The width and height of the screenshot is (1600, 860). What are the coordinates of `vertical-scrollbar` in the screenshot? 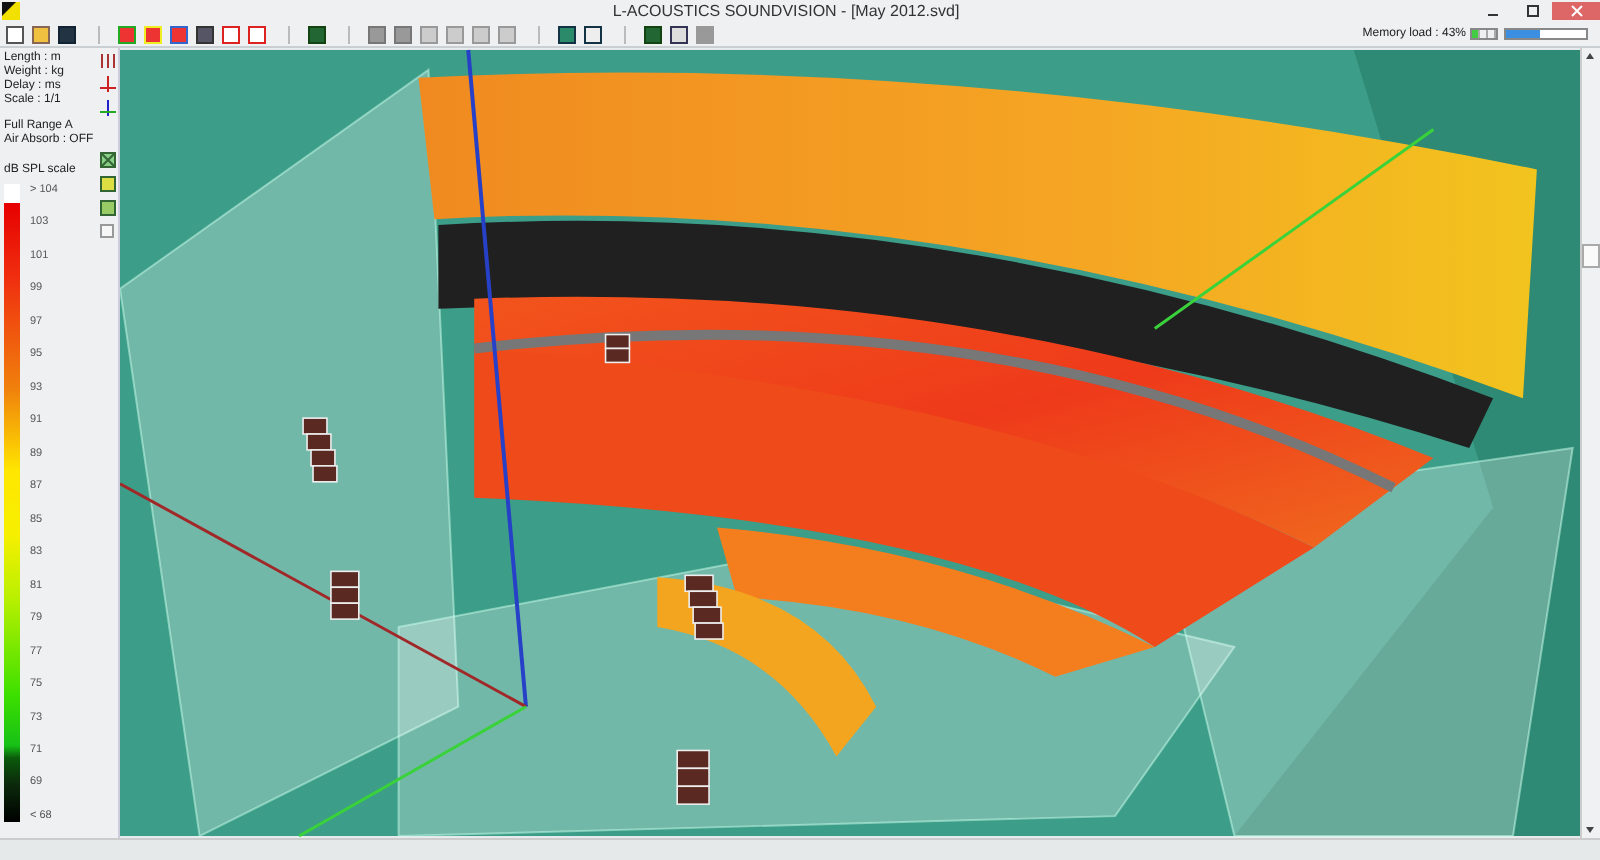 It's located at (1590, 443).